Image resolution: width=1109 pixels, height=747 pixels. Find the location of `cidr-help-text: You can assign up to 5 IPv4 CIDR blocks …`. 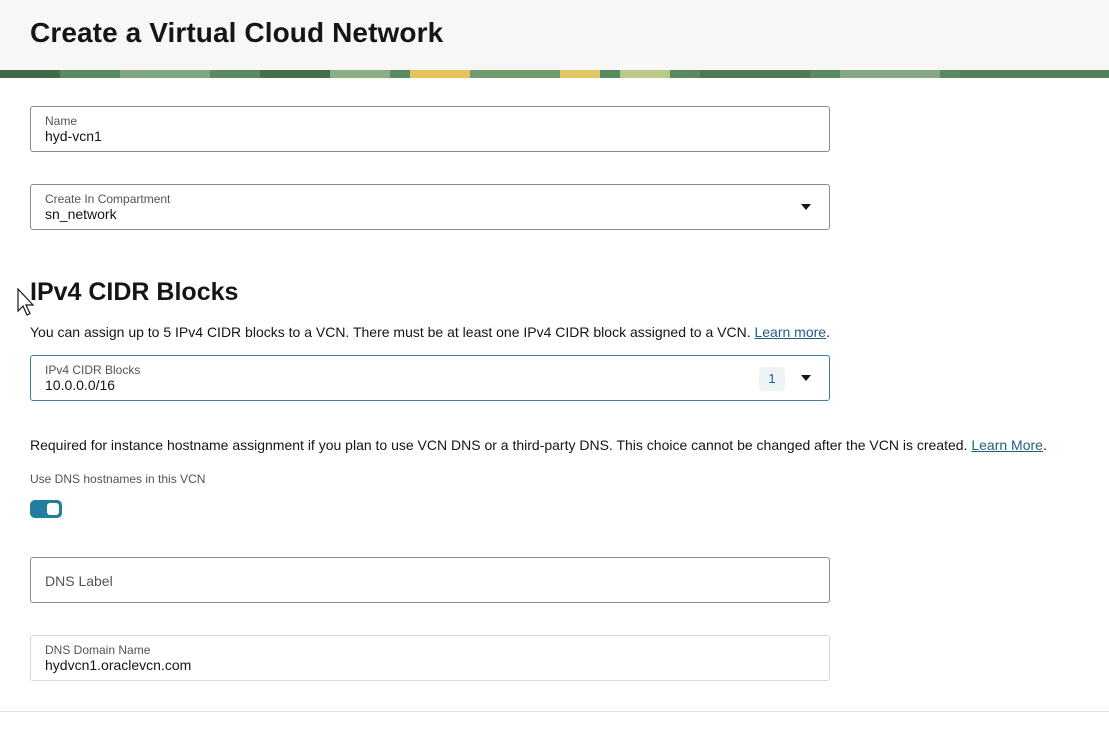

cidr-help-text: You can assign up to 5 IPv4 CIDR blocks … is located at coordinates (430, 332).